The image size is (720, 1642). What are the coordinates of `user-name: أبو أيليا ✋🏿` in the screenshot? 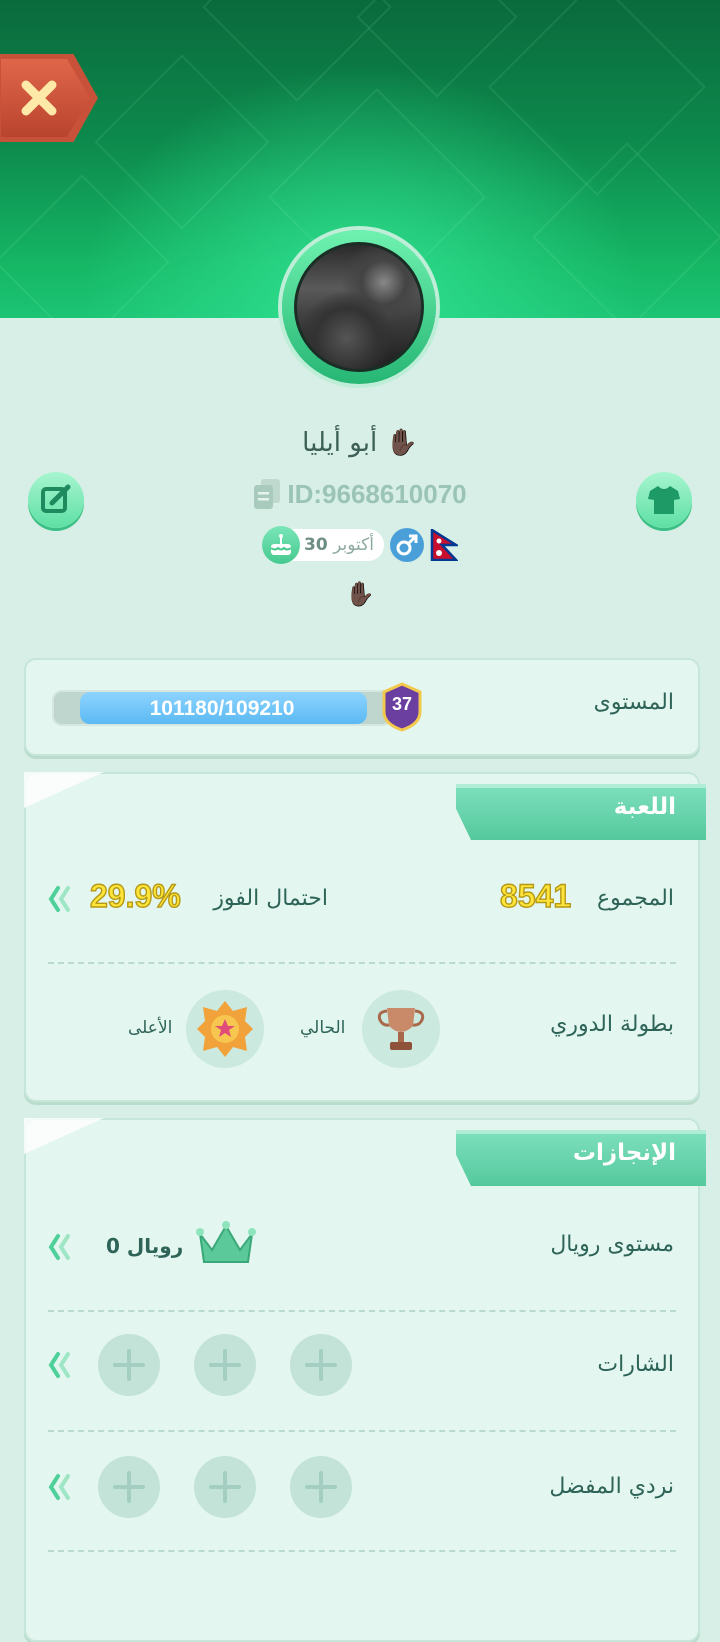 It's located at (360, 443).